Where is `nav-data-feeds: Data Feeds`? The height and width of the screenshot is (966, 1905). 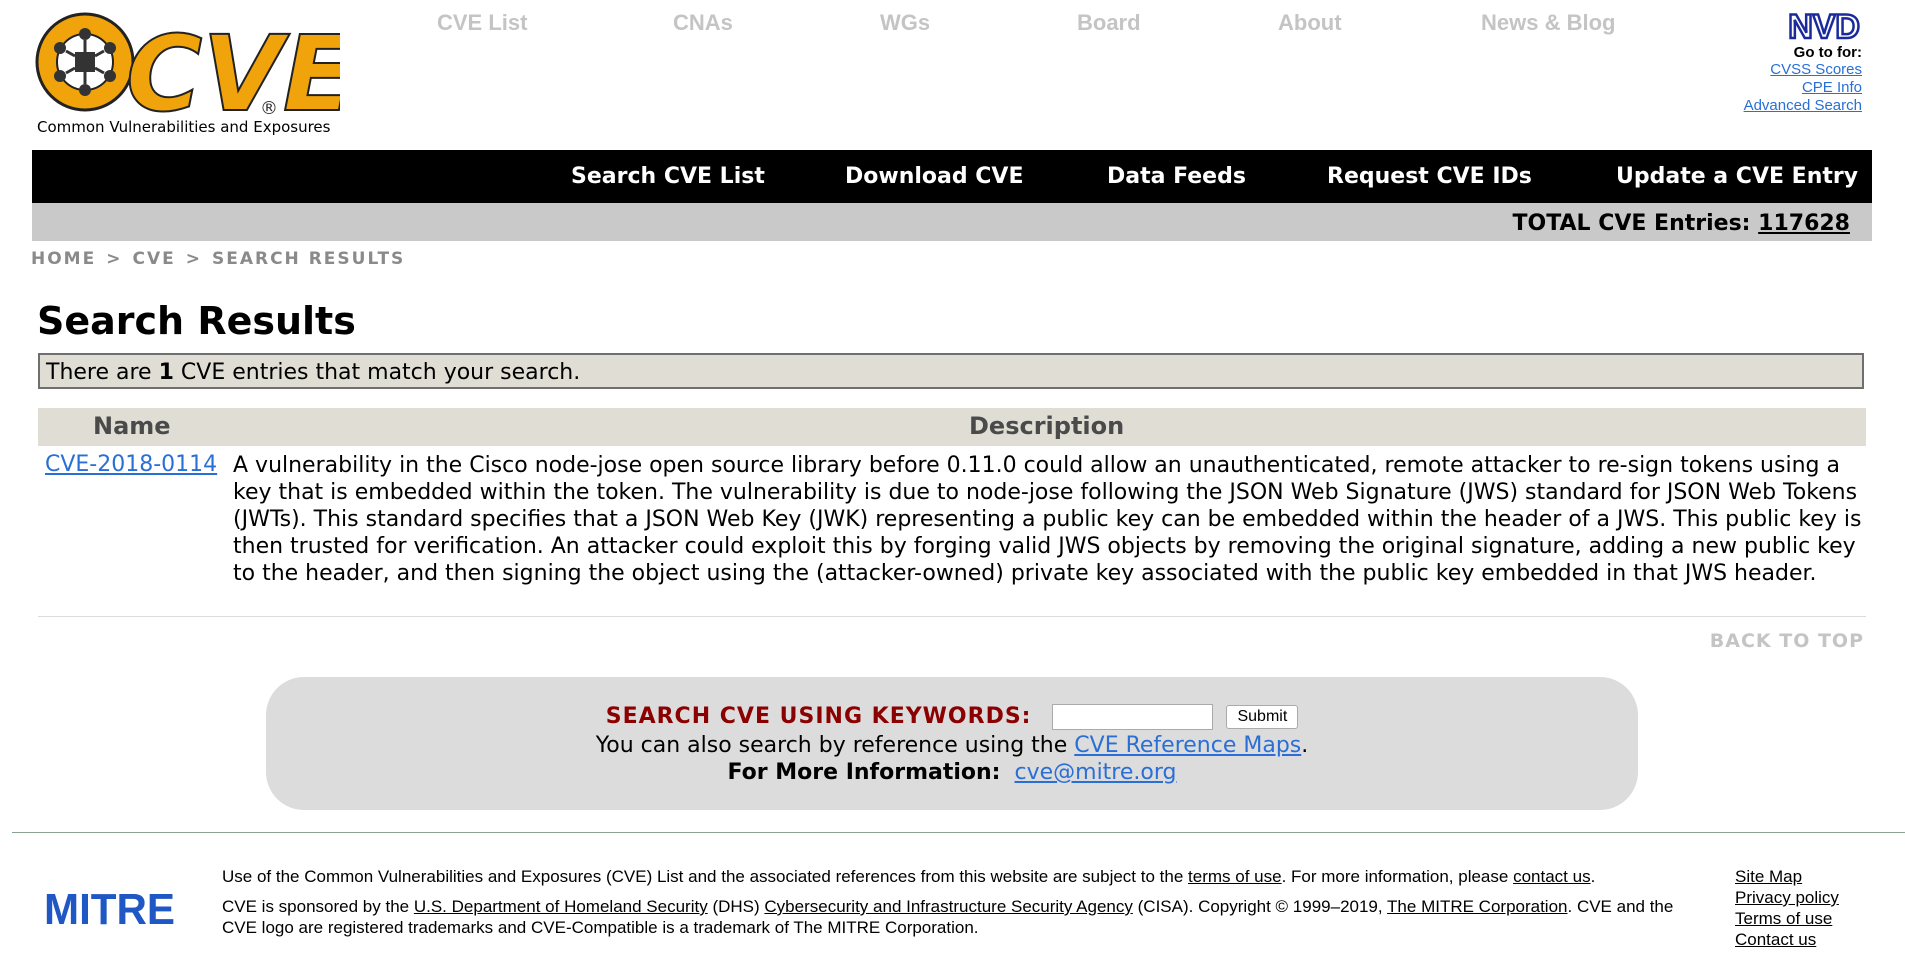 nav-data-feeds: Data Feeds is located at coordinates (1176, 176).